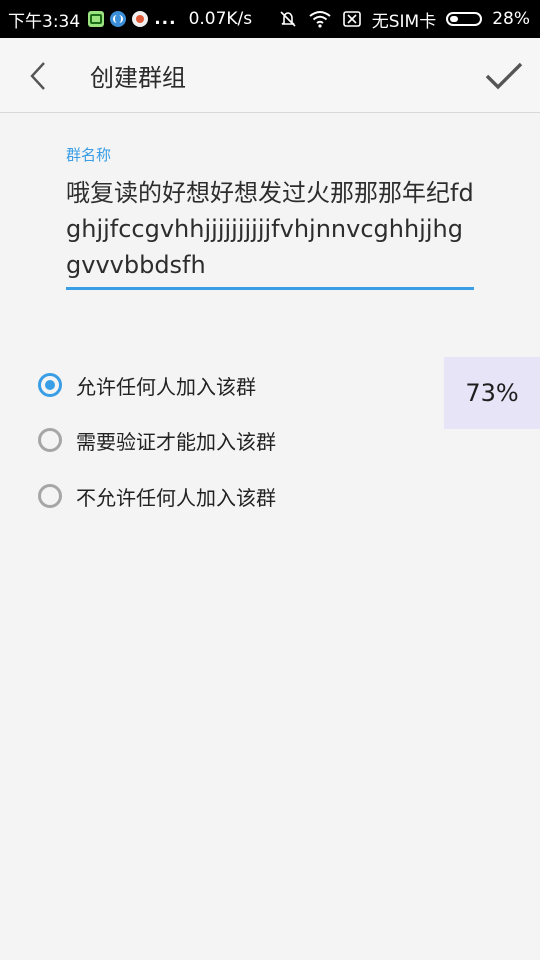 Image resolution: width=540 pixels, height=960 pixels. What do you see at coordinates (138, 78) in the screenshot?
I see `page-title: 创建群组` at bounding box center [138, 78].